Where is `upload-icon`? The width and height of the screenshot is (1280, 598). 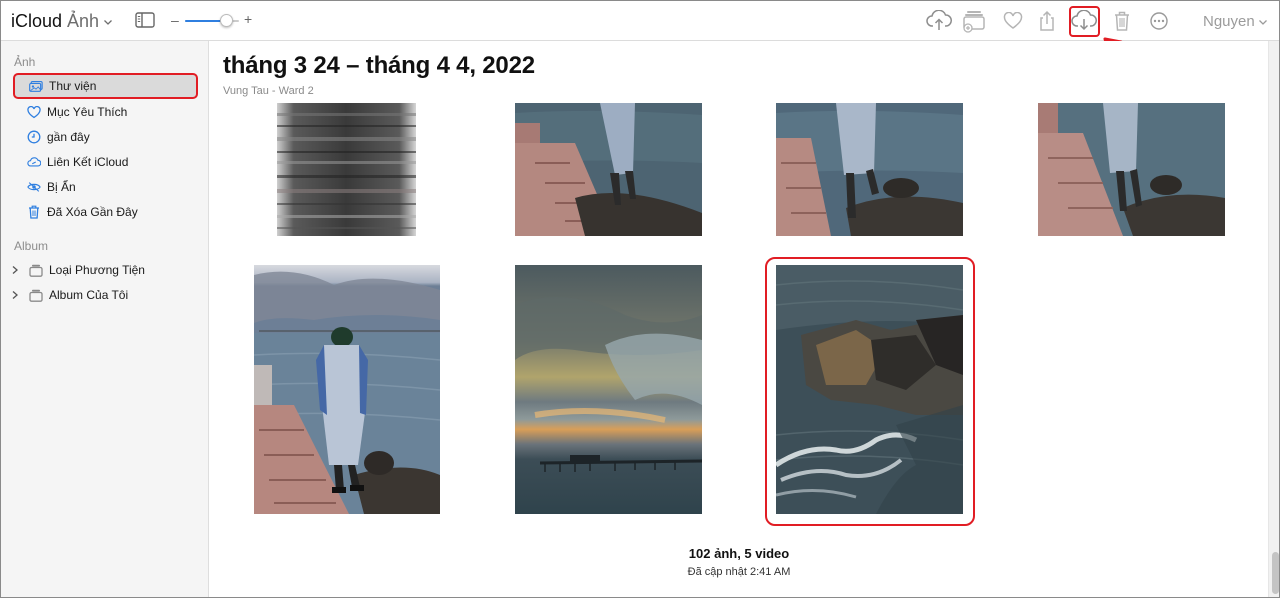
upload-icon is located at coordinates (939, 21).